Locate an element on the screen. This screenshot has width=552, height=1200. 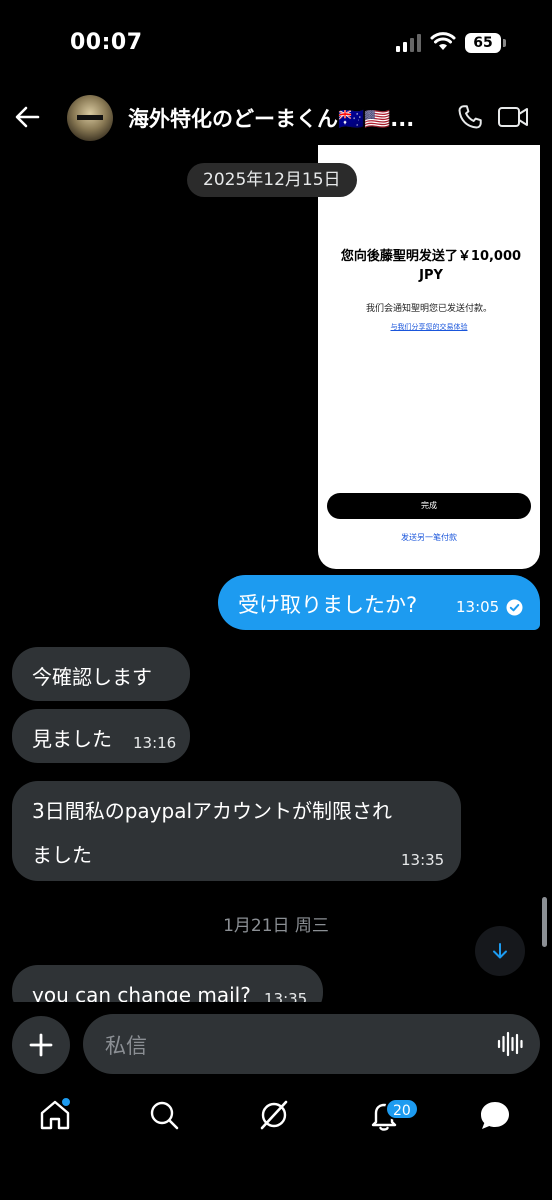
message-time: 13:16 is located at coordinates (155, 743).